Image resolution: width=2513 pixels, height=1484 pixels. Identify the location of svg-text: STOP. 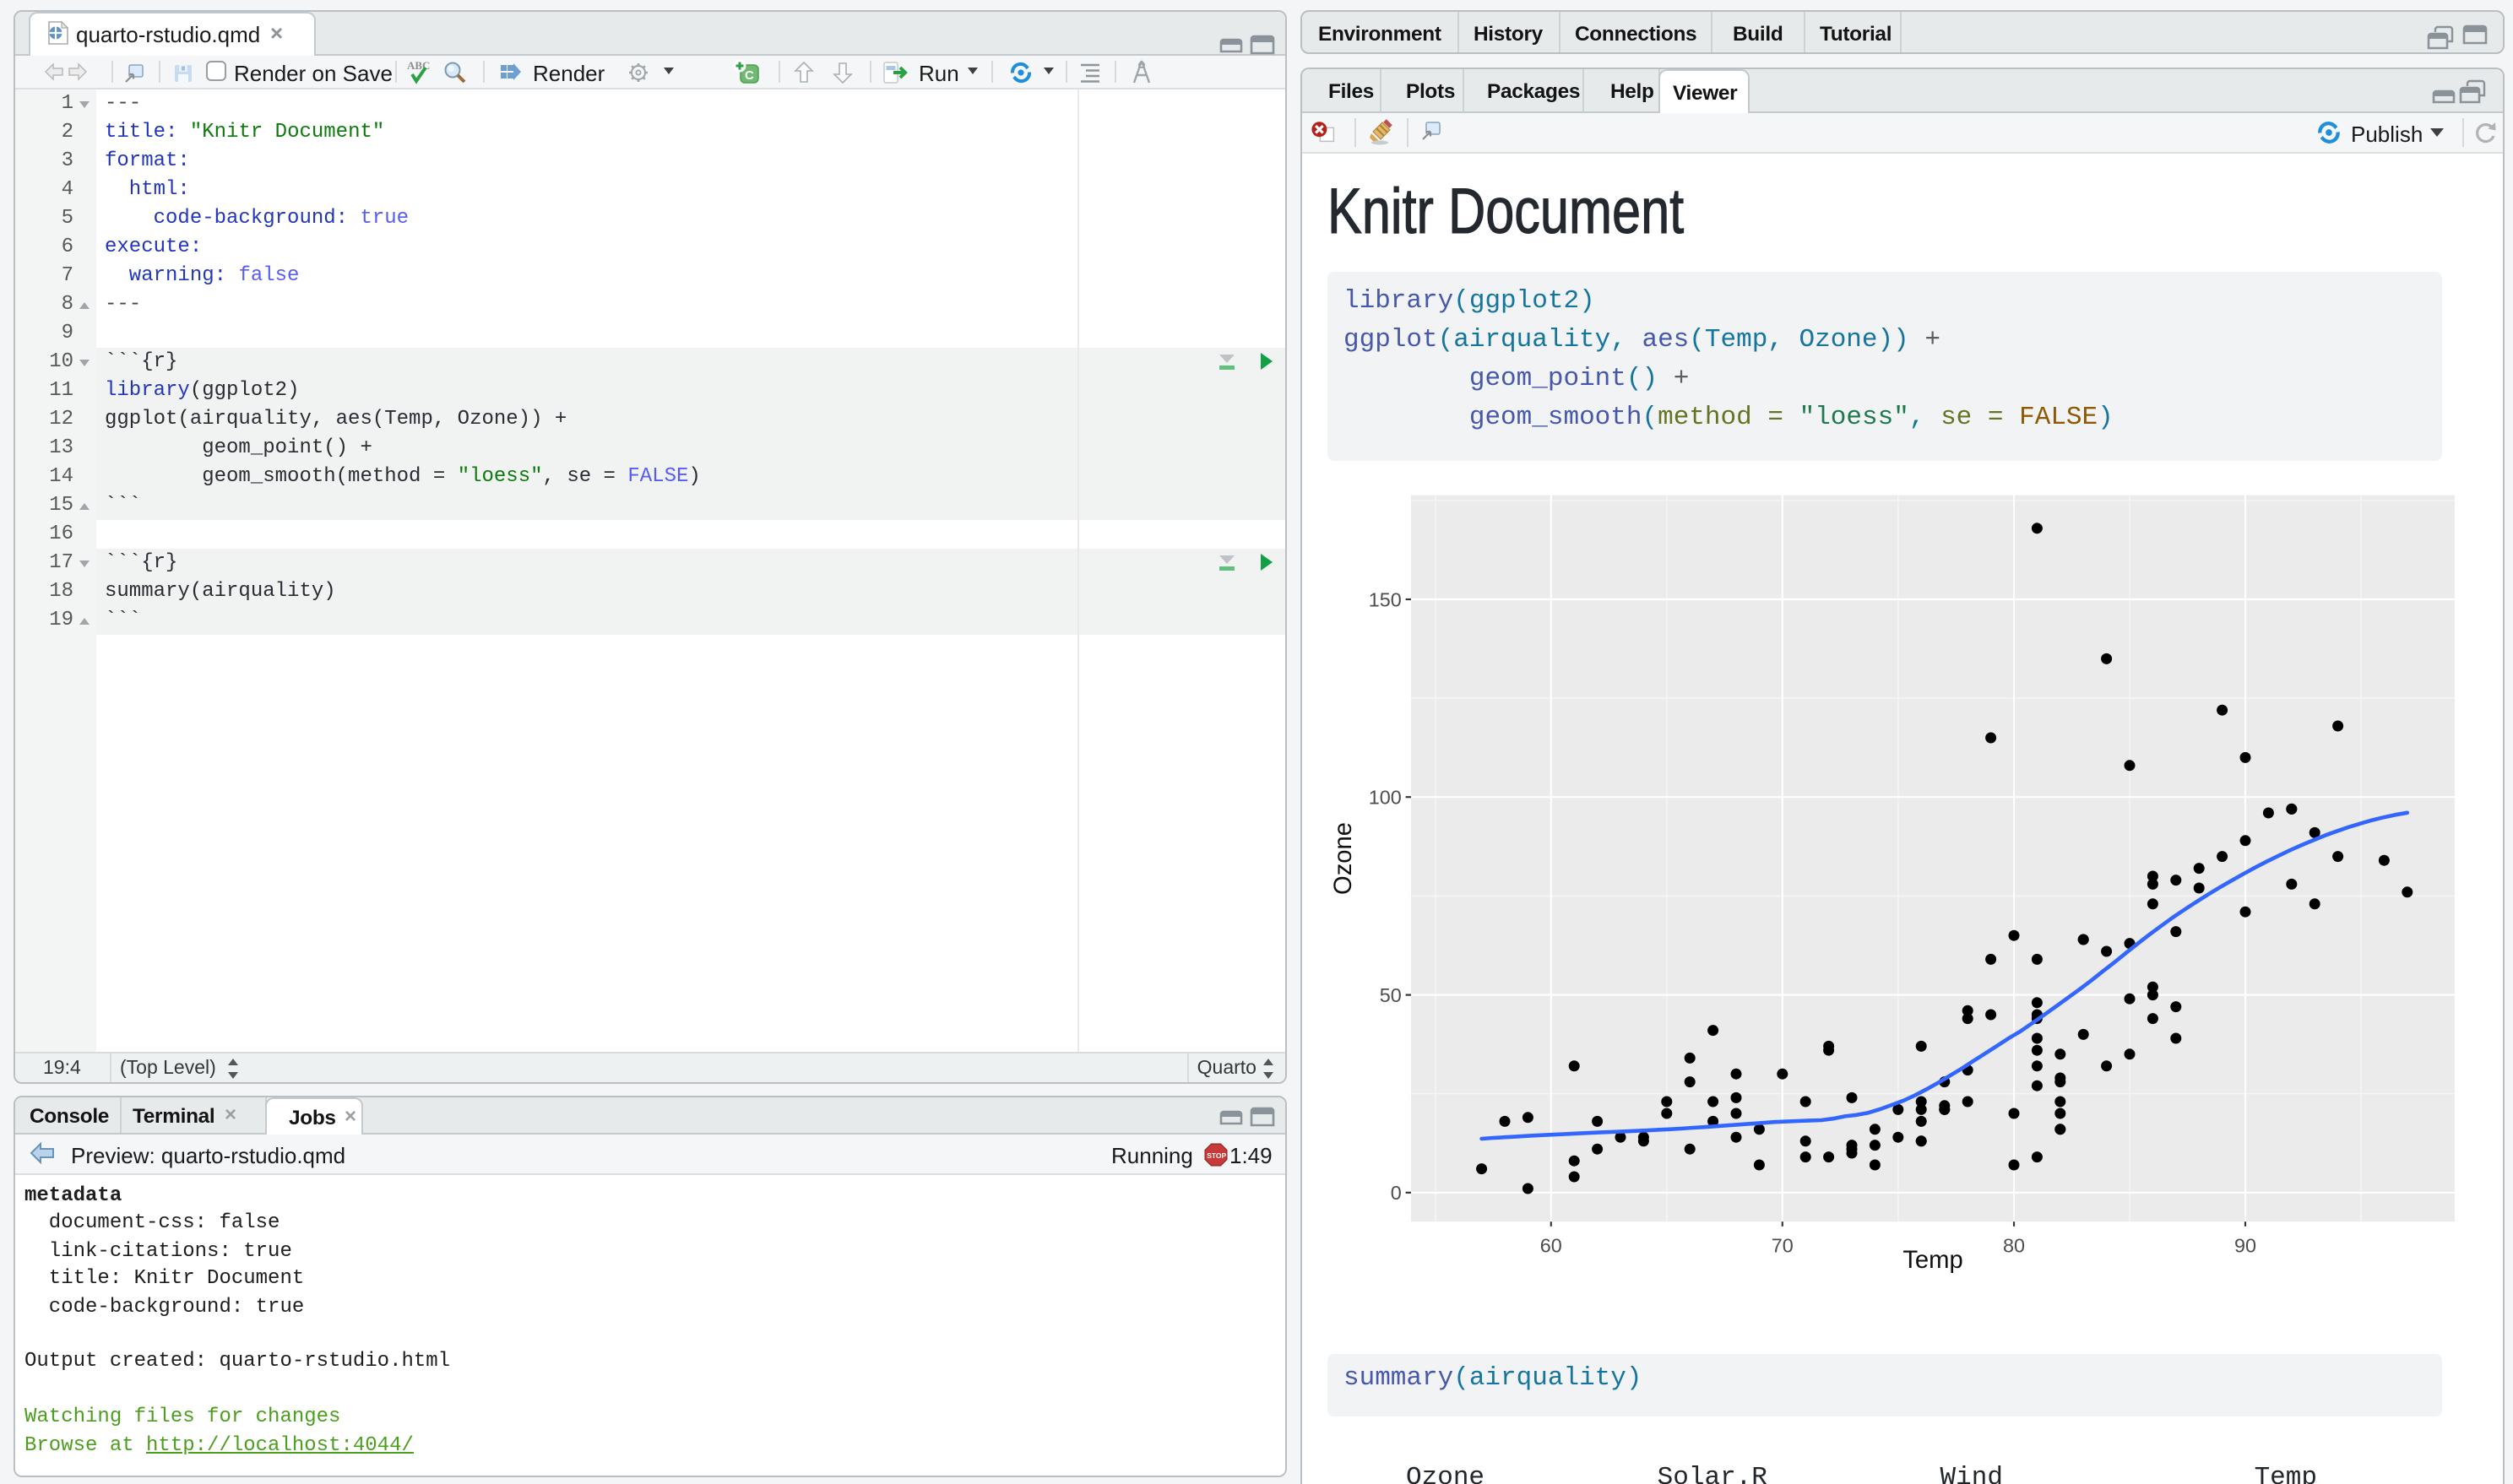
(1216, 1155).